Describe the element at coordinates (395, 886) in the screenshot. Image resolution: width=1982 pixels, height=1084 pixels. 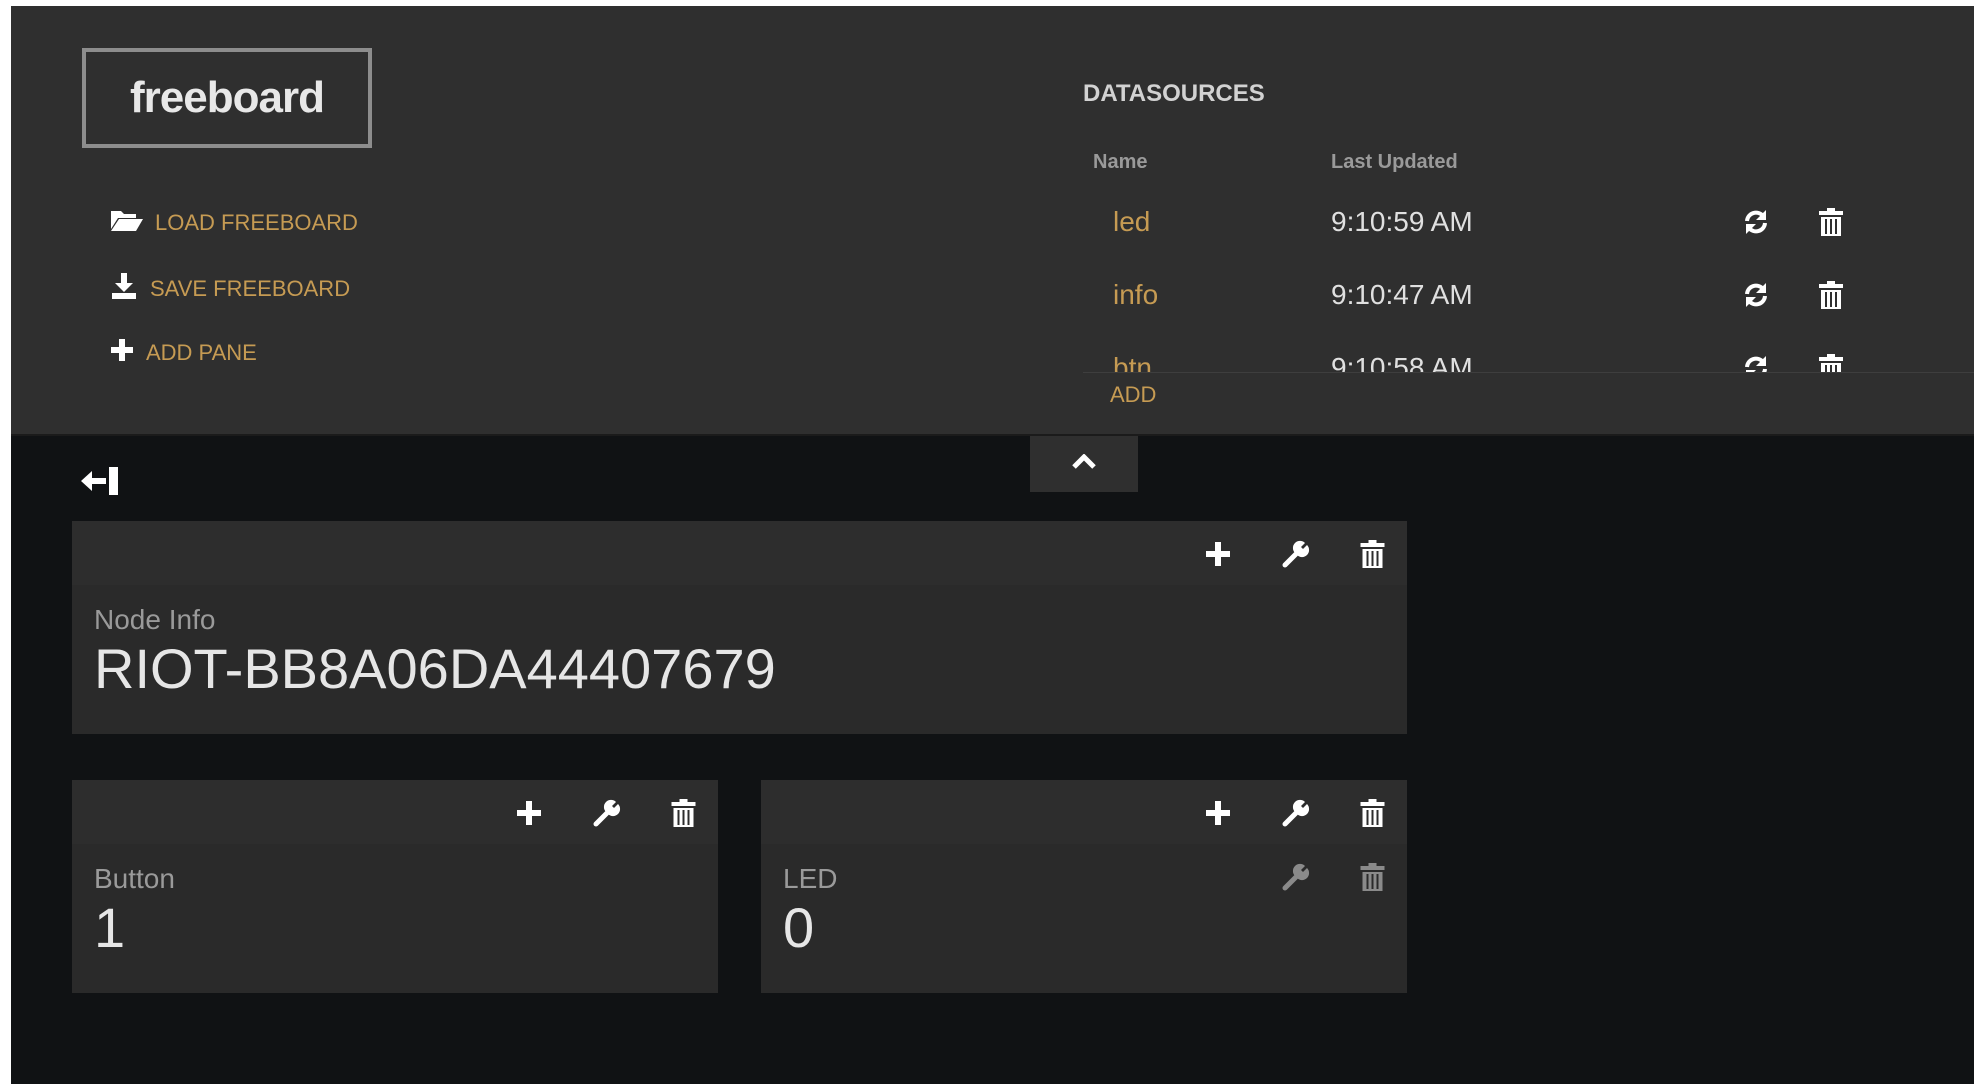
I see `pane-button: Button 1` at that location.